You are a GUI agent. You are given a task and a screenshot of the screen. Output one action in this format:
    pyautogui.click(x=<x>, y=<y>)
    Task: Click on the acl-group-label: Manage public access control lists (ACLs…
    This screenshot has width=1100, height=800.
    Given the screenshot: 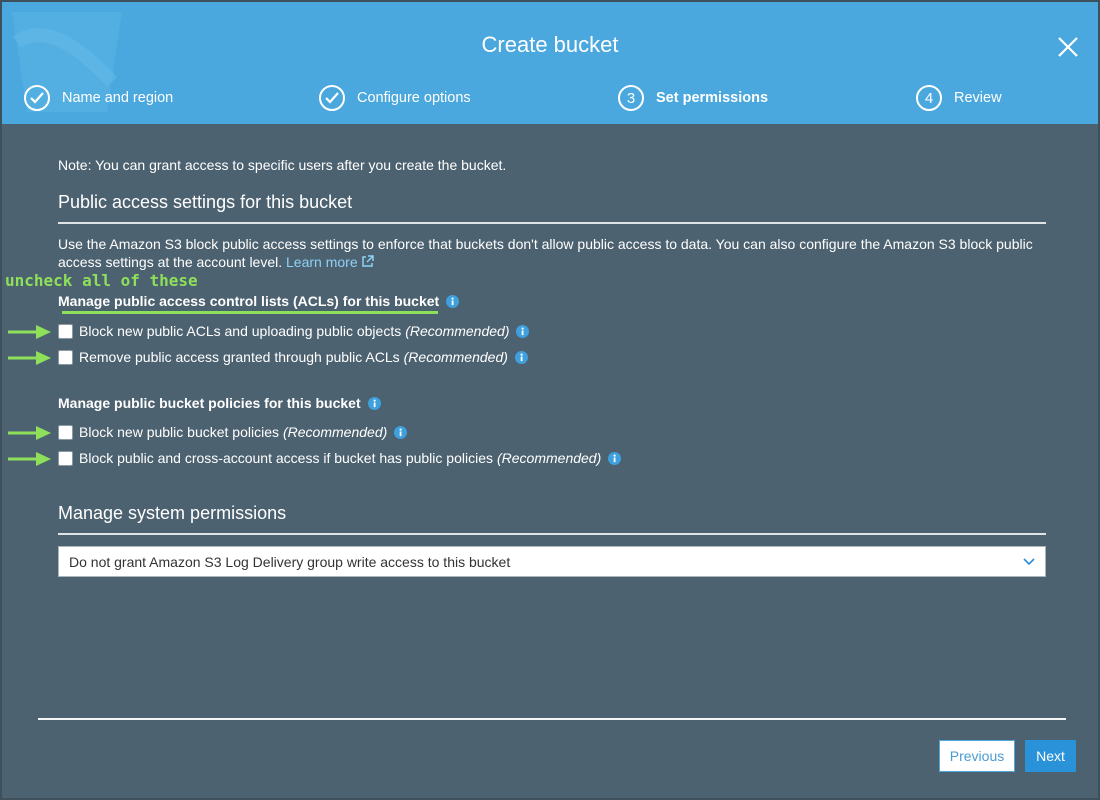 What is the action you would take?
    pyautogui.click(x=249, y=301)
    